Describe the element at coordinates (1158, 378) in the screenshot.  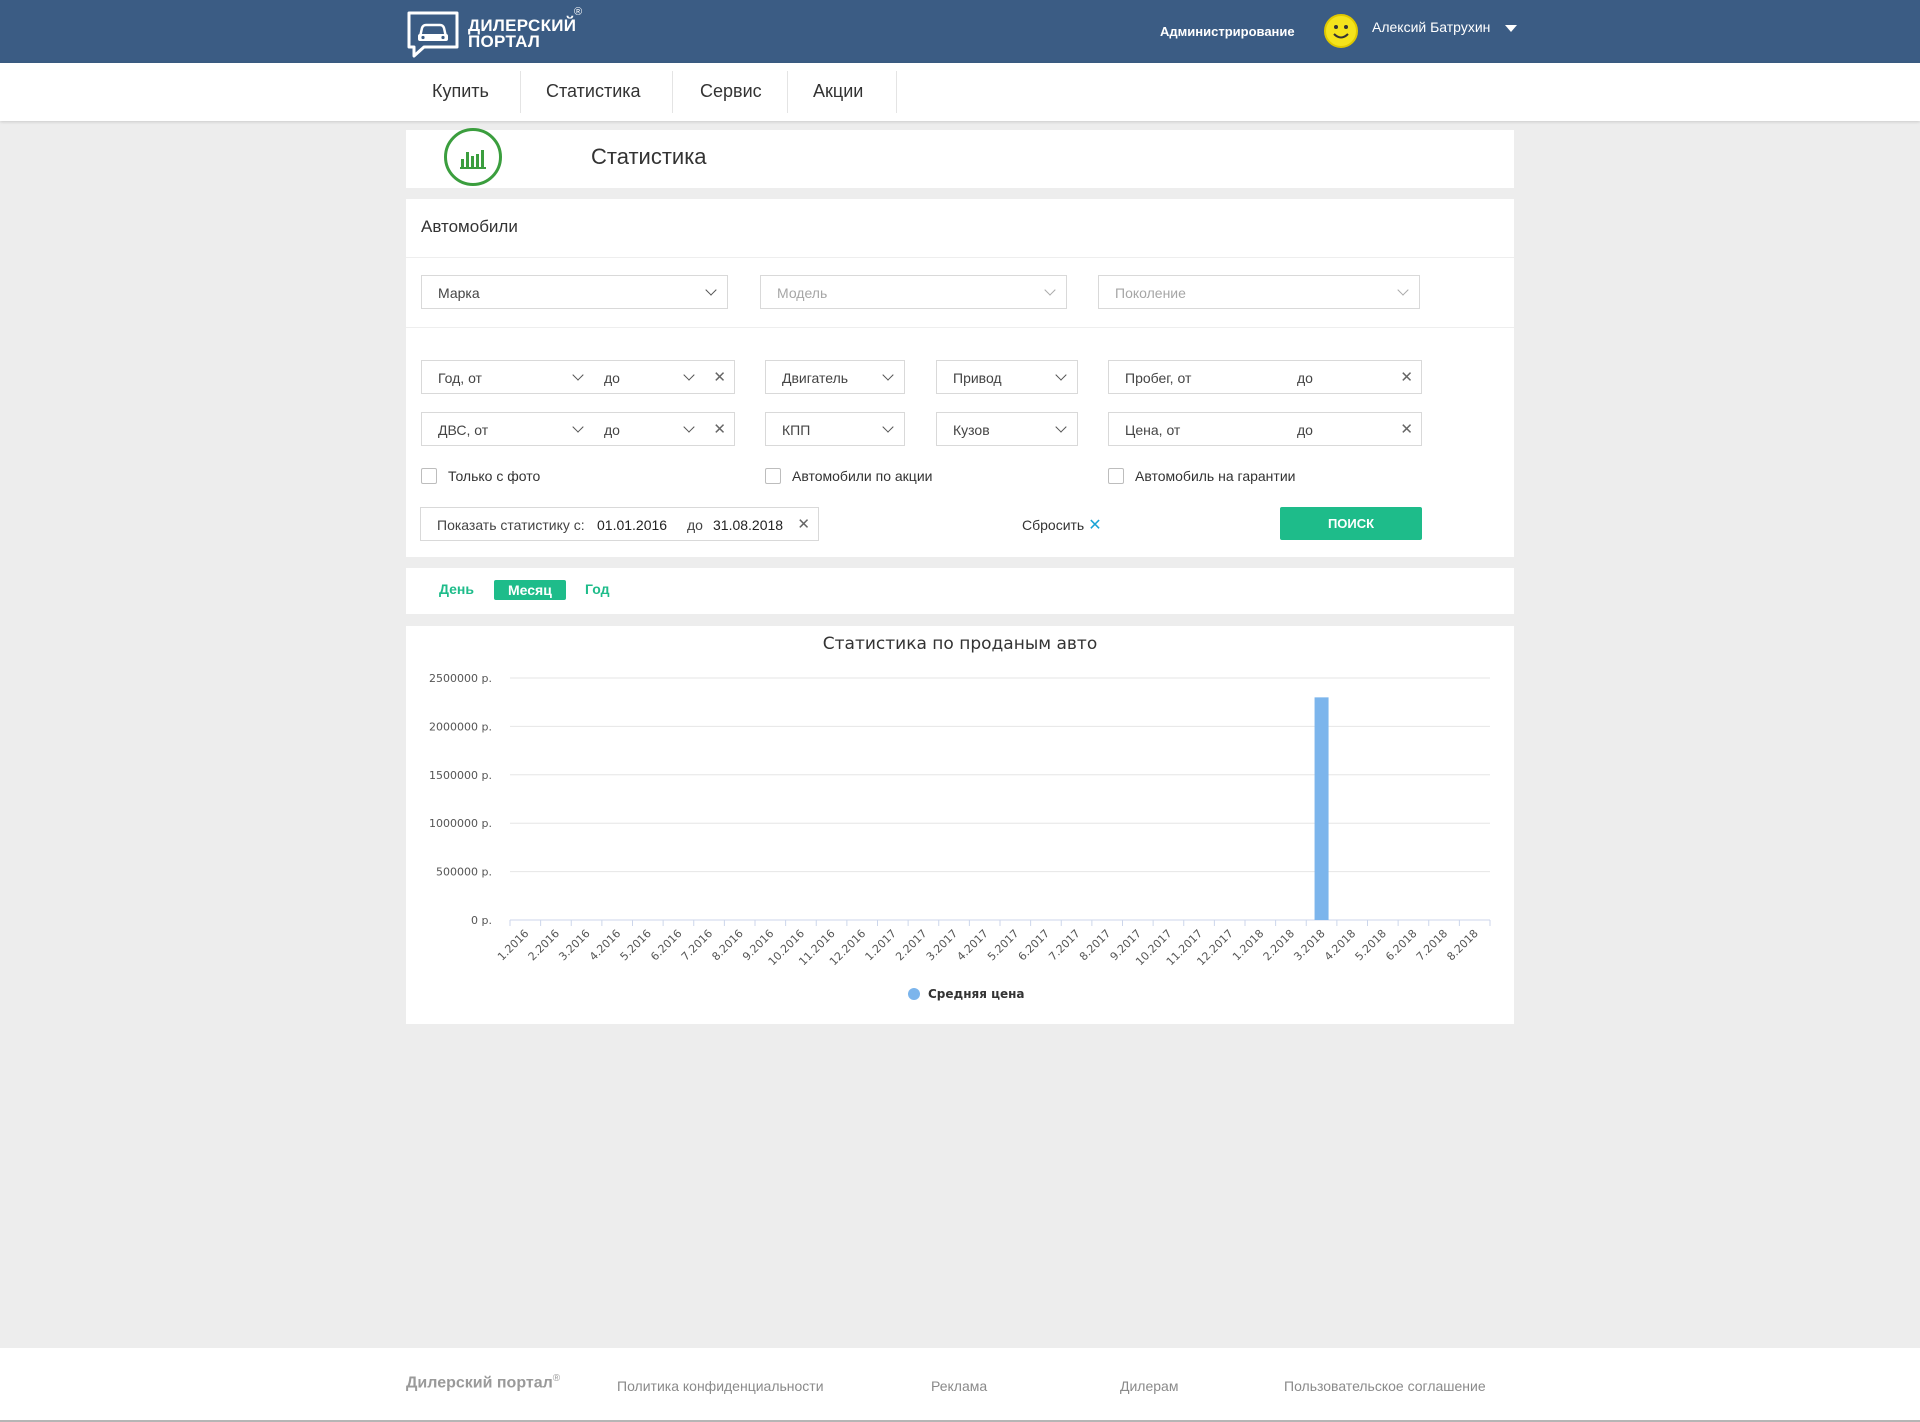
I see `mileage-from-input: Пробег, от` at that location.